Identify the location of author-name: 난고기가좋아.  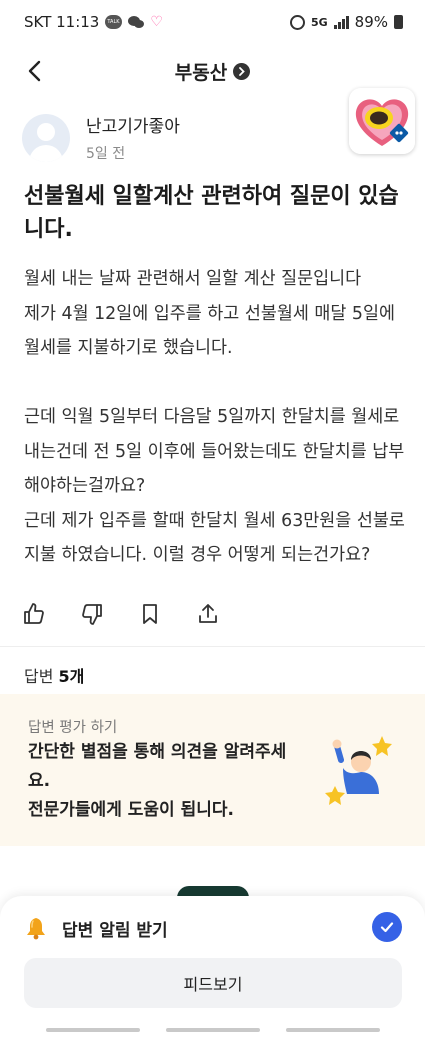
(133, 127).